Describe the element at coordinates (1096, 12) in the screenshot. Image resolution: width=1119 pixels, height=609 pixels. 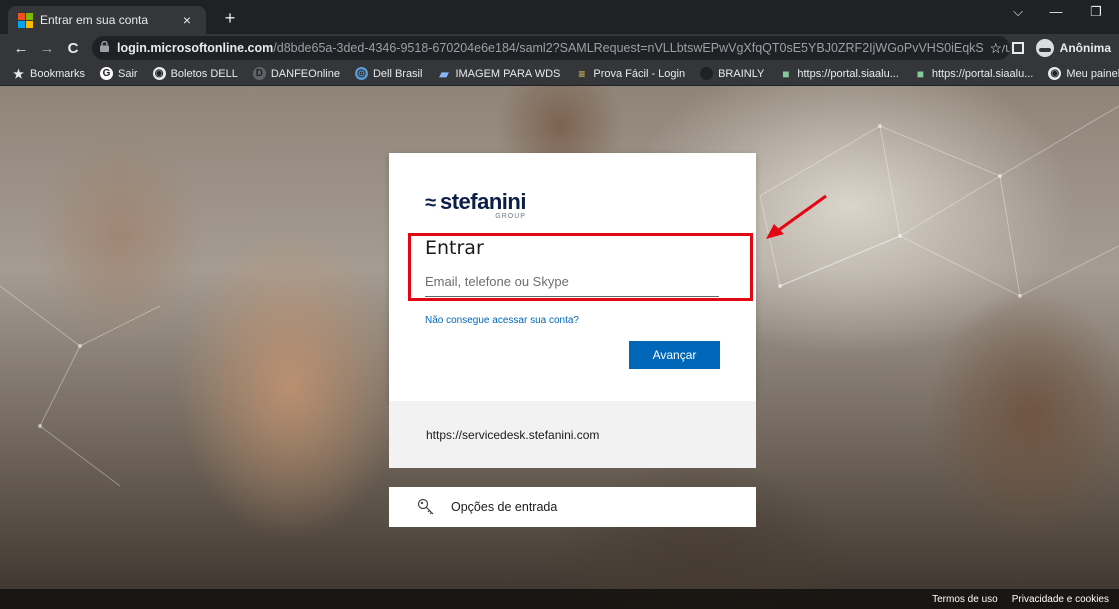
I see `restore-button: ❐` at that location.